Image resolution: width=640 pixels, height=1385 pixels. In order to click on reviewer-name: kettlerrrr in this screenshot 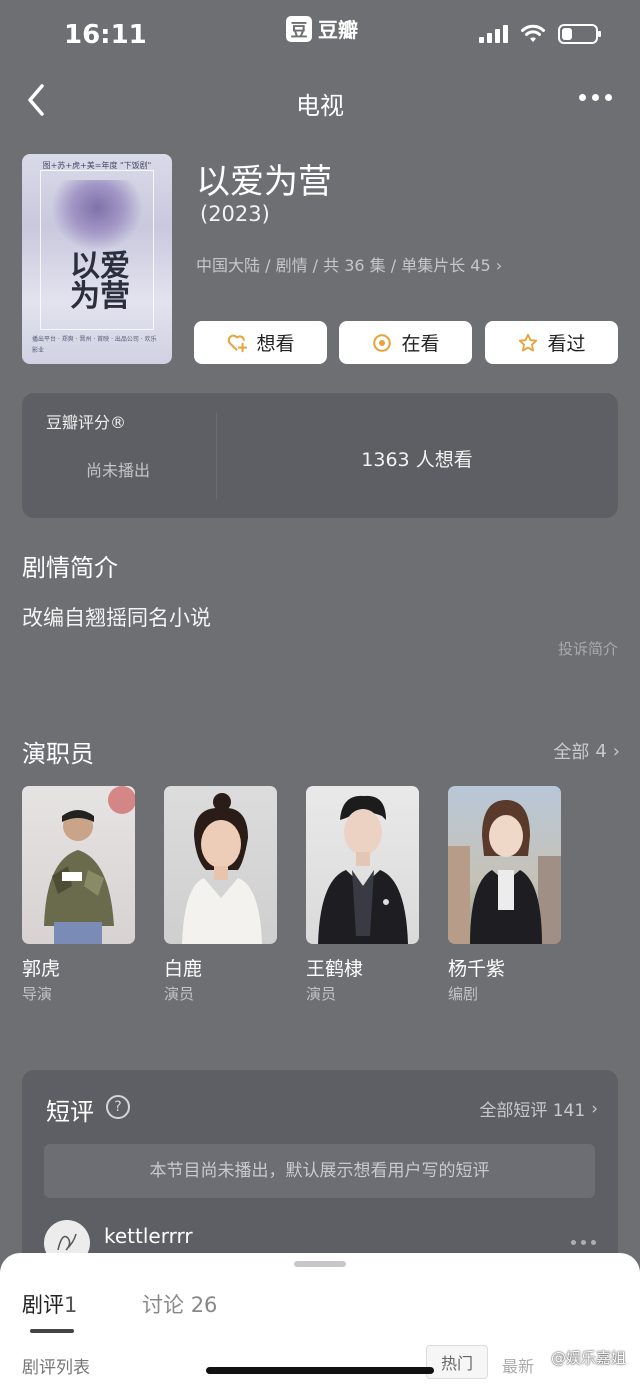, I will do `click(148, 1236)`.